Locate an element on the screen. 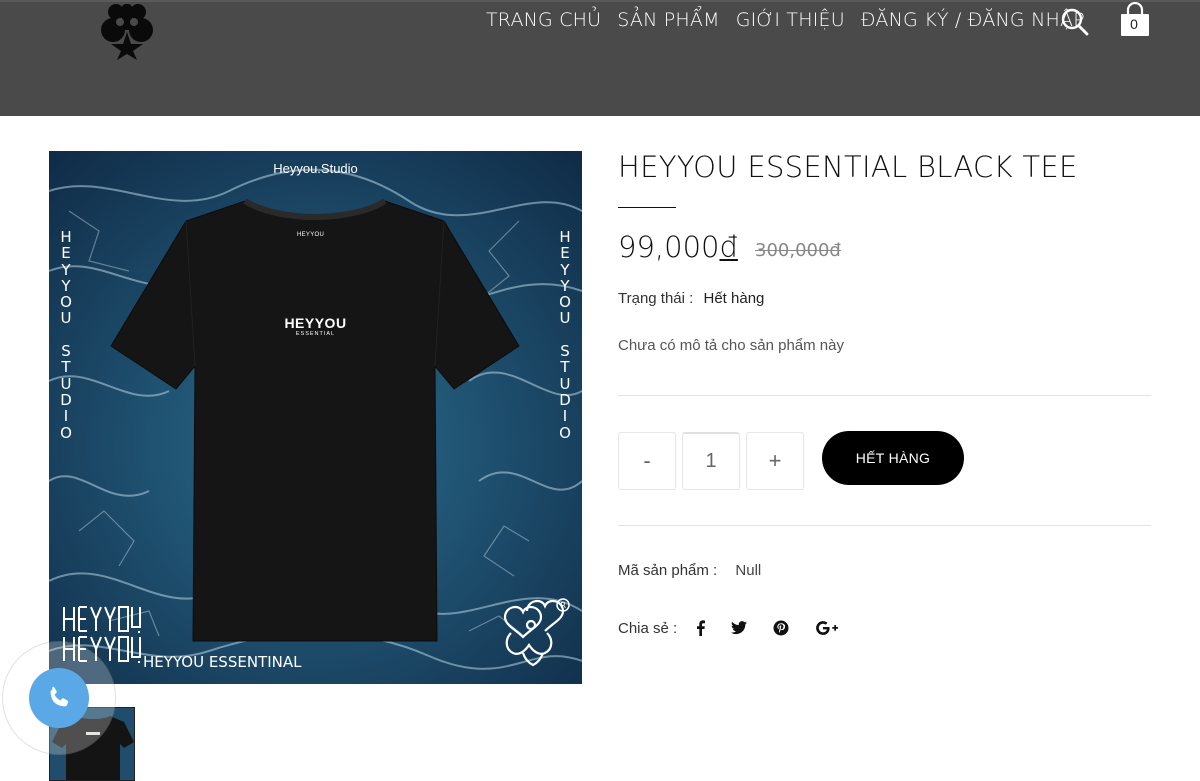  pinterest-icon is located at coordinates (781, 628).